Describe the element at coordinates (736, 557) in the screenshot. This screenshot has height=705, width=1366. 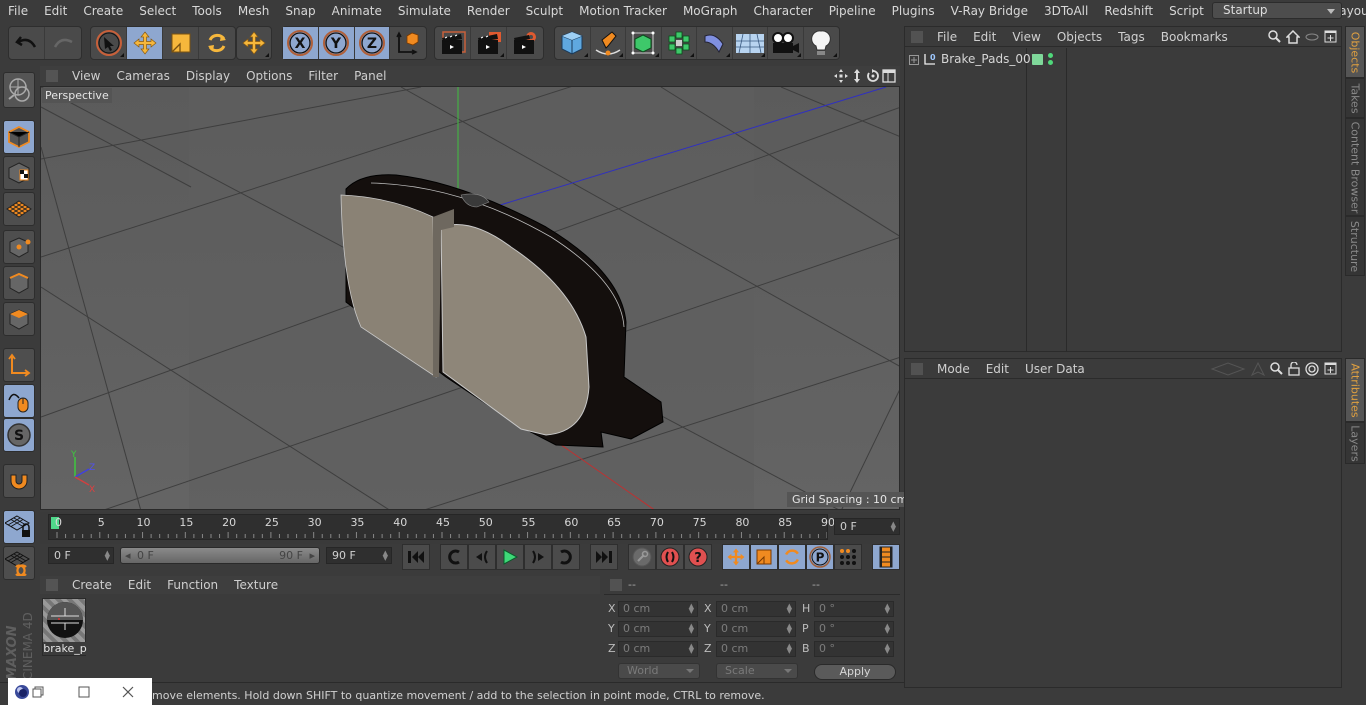
I see `position-key-button` at that location.